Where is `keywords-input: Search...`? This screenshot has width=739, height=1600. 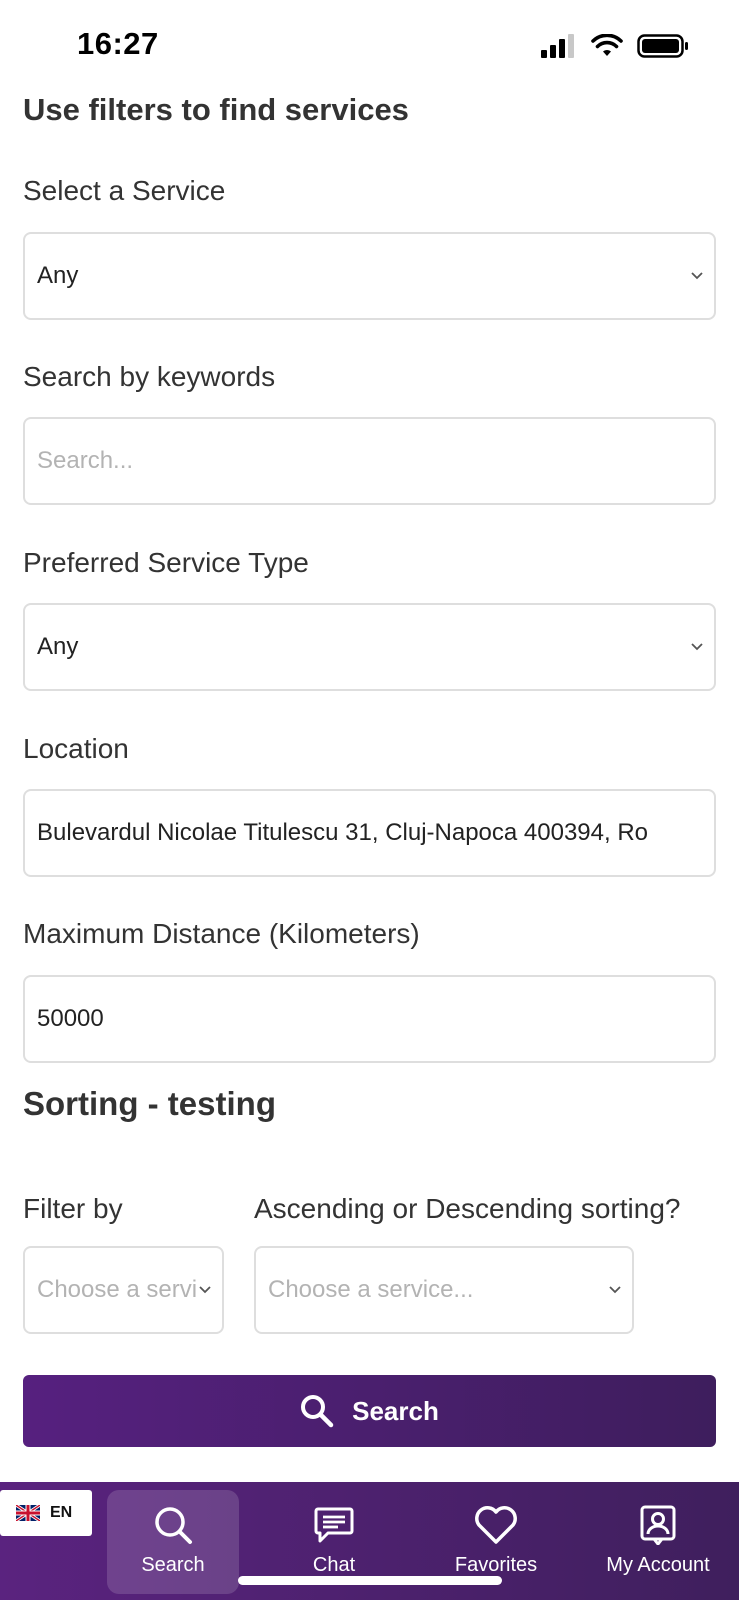 keywords-input: Search... is located at coordinates (369, 461).